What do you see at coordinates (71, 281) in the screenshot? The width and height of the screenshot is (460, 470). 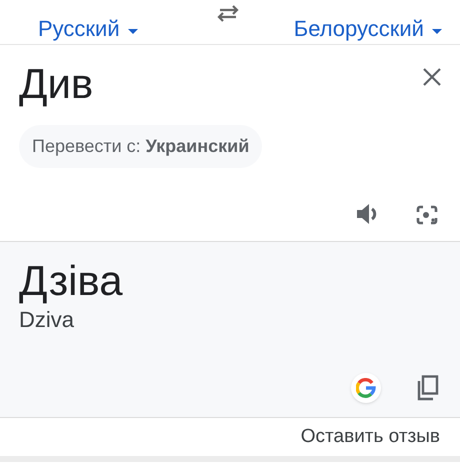 I see `translation-text: Дзіва` at bounding box center [71, 281].